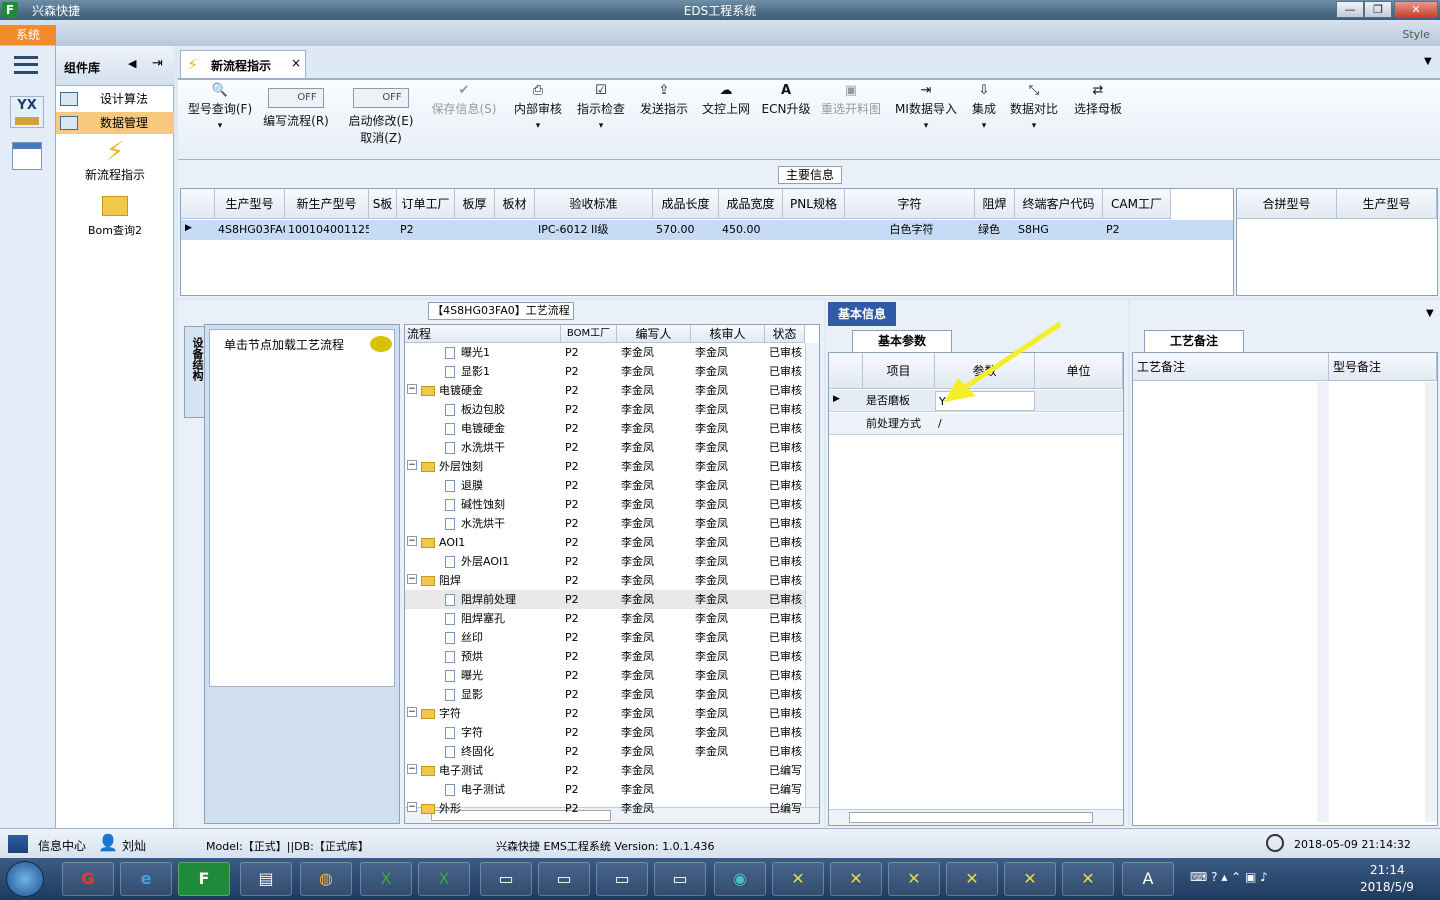 The height and width of the screenshot is (900, 1440). What do you see at coordinates (664, 117) in the screenshot?
I see `send-instruction-button: ⇪ 发送指示` at bounding box center [664, 117].